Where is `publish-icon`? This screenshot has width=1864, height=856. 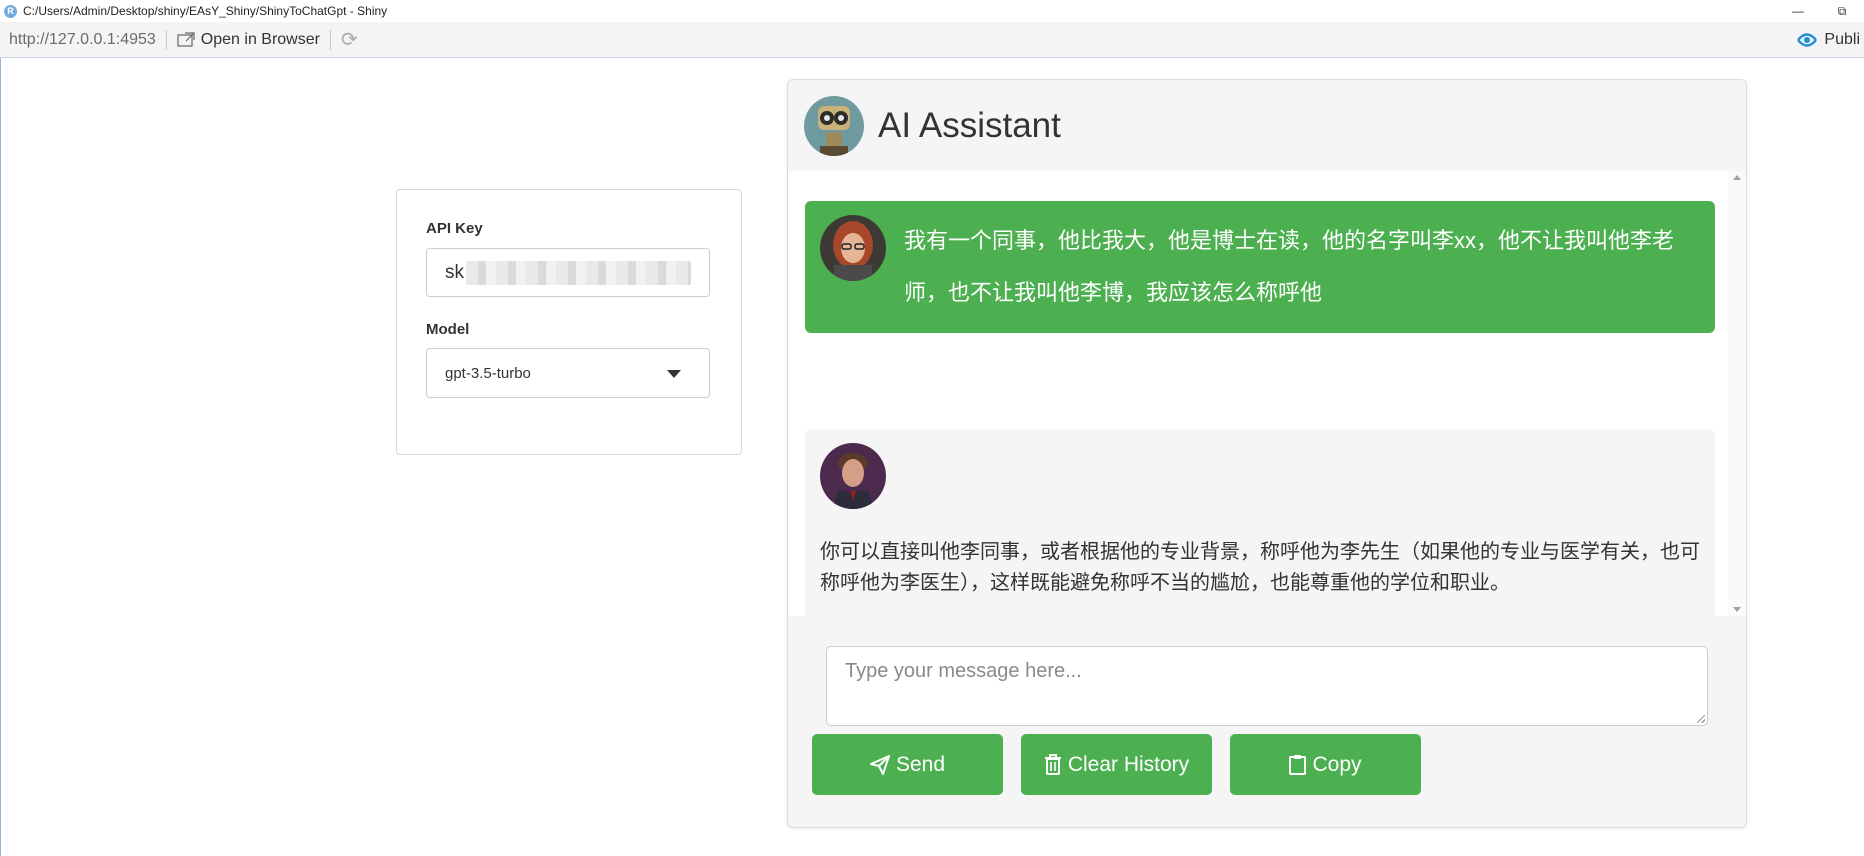
publish-icon is located at coordinates (1807, 39).